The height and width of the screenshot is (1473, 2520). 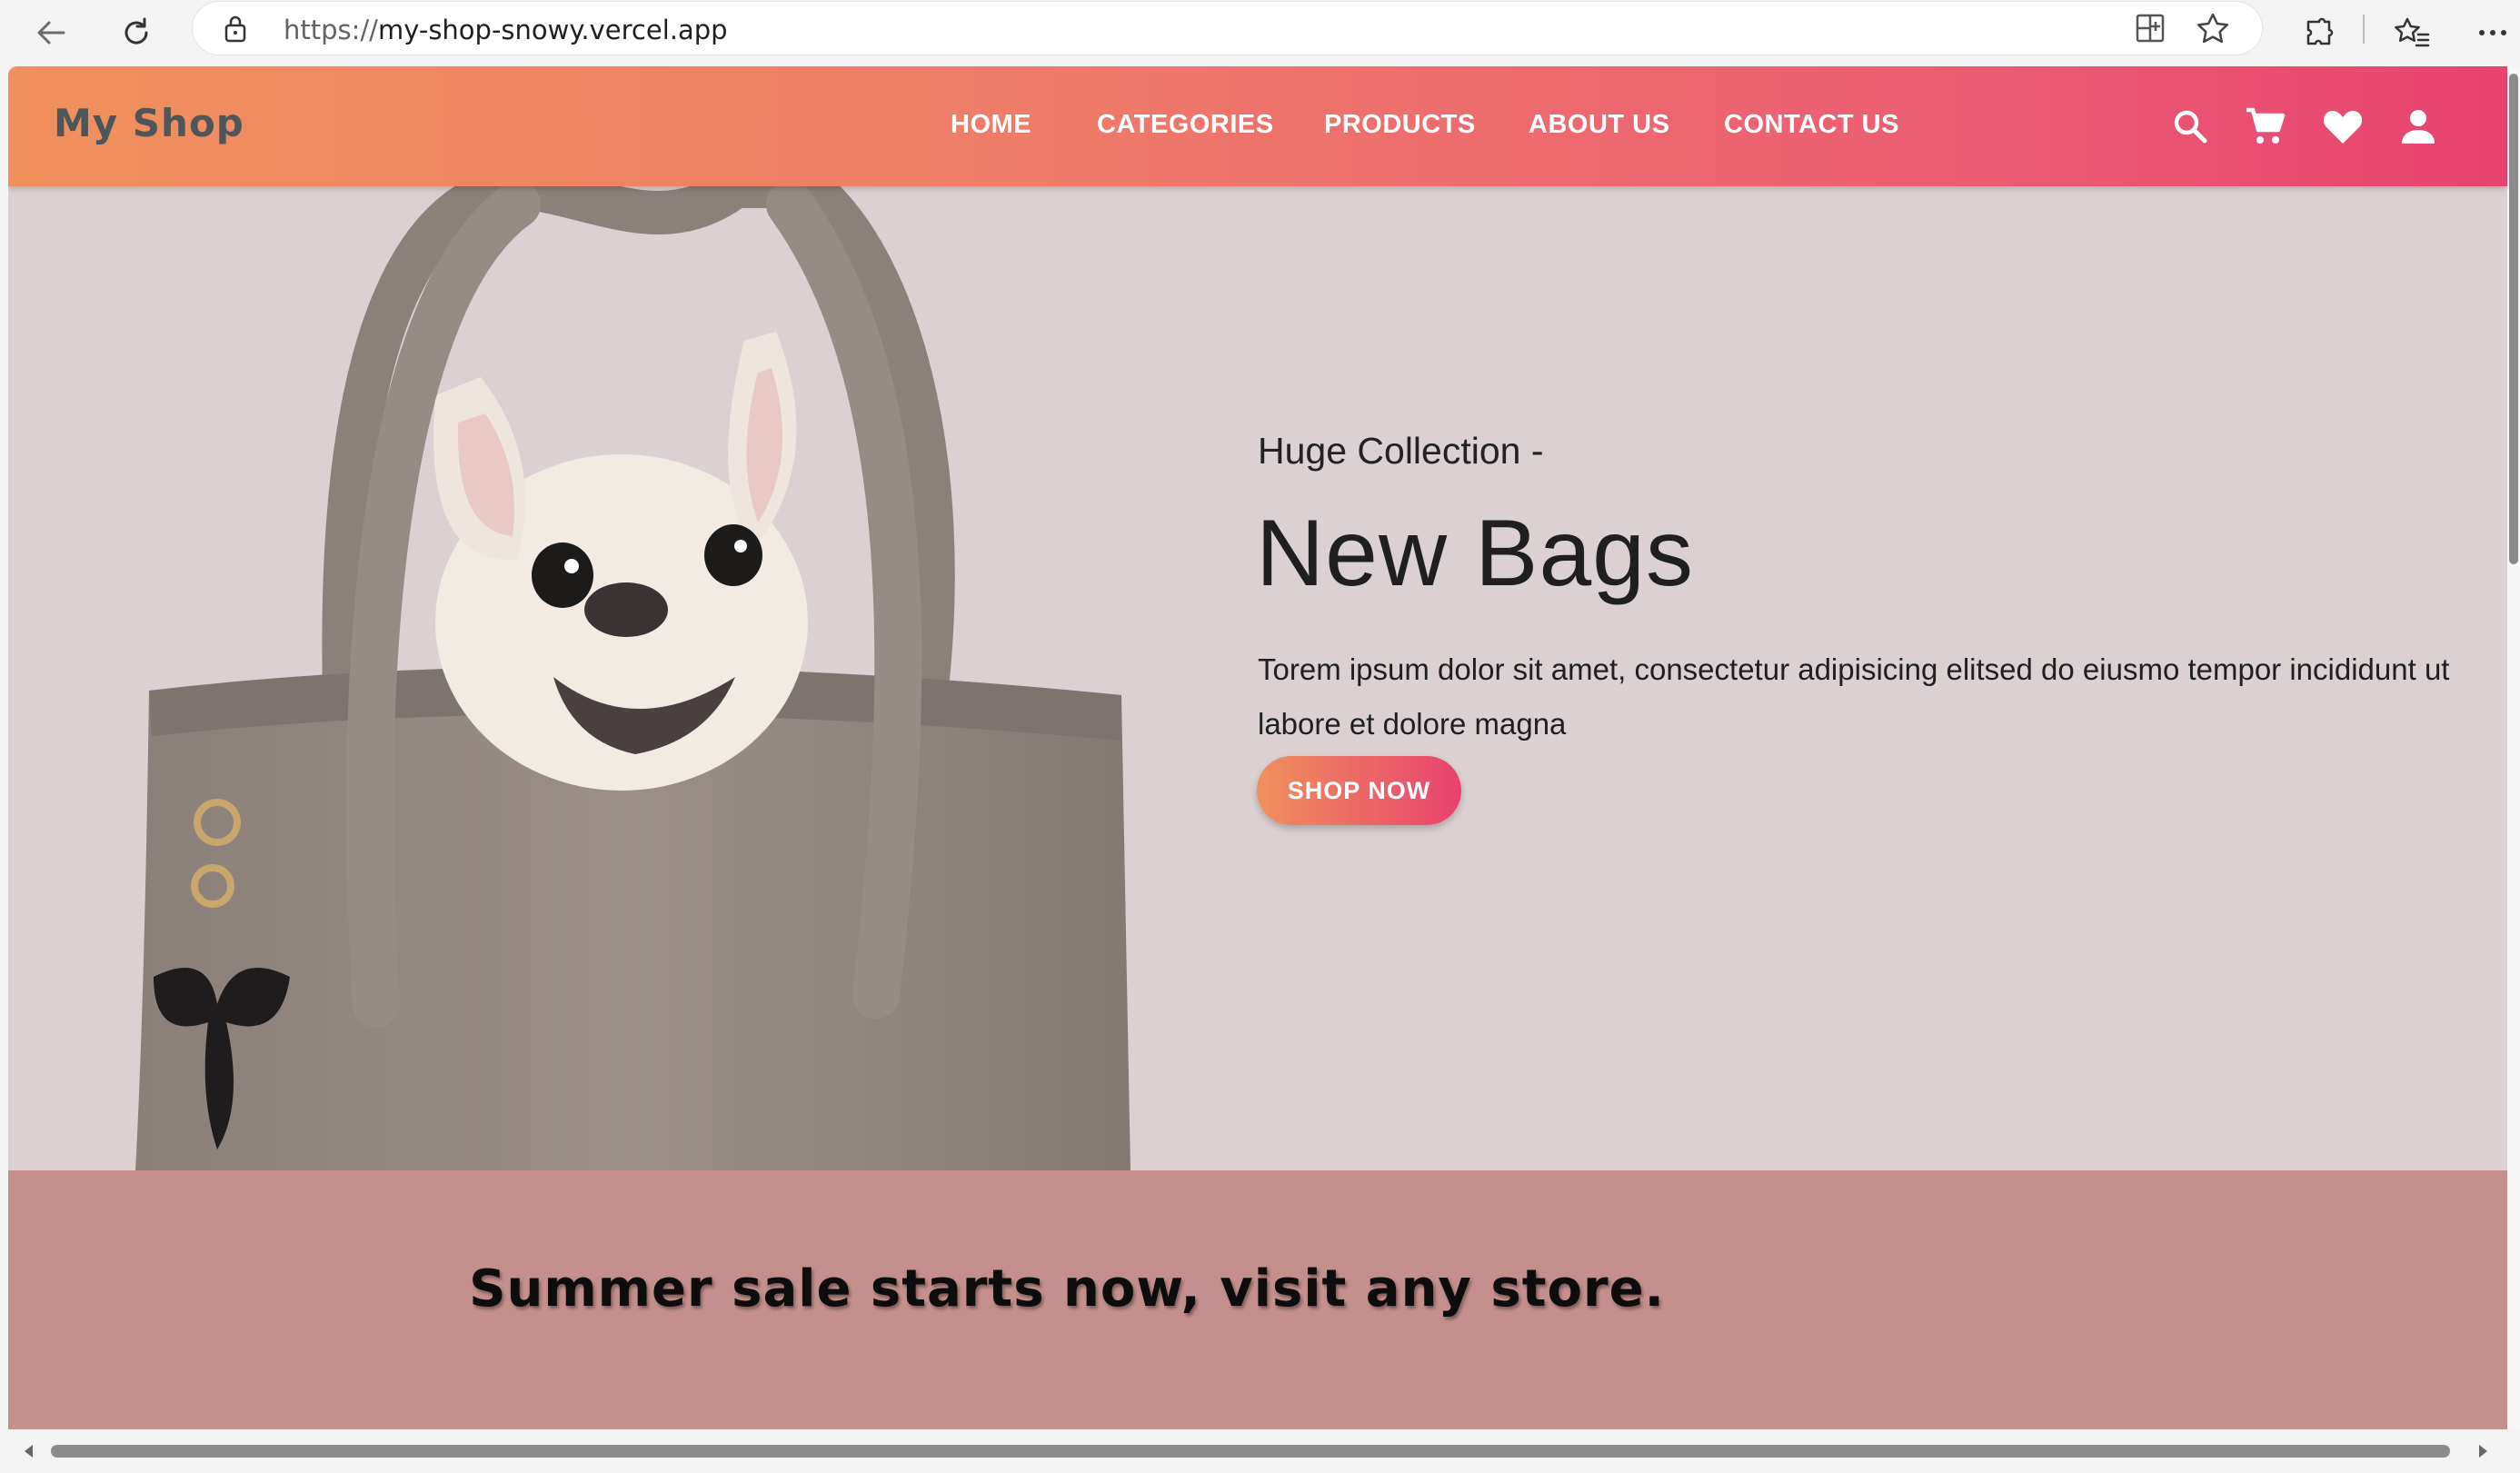 I want to click on hero-subtitle: Huge Collection -, so click(x=1401, y=451).